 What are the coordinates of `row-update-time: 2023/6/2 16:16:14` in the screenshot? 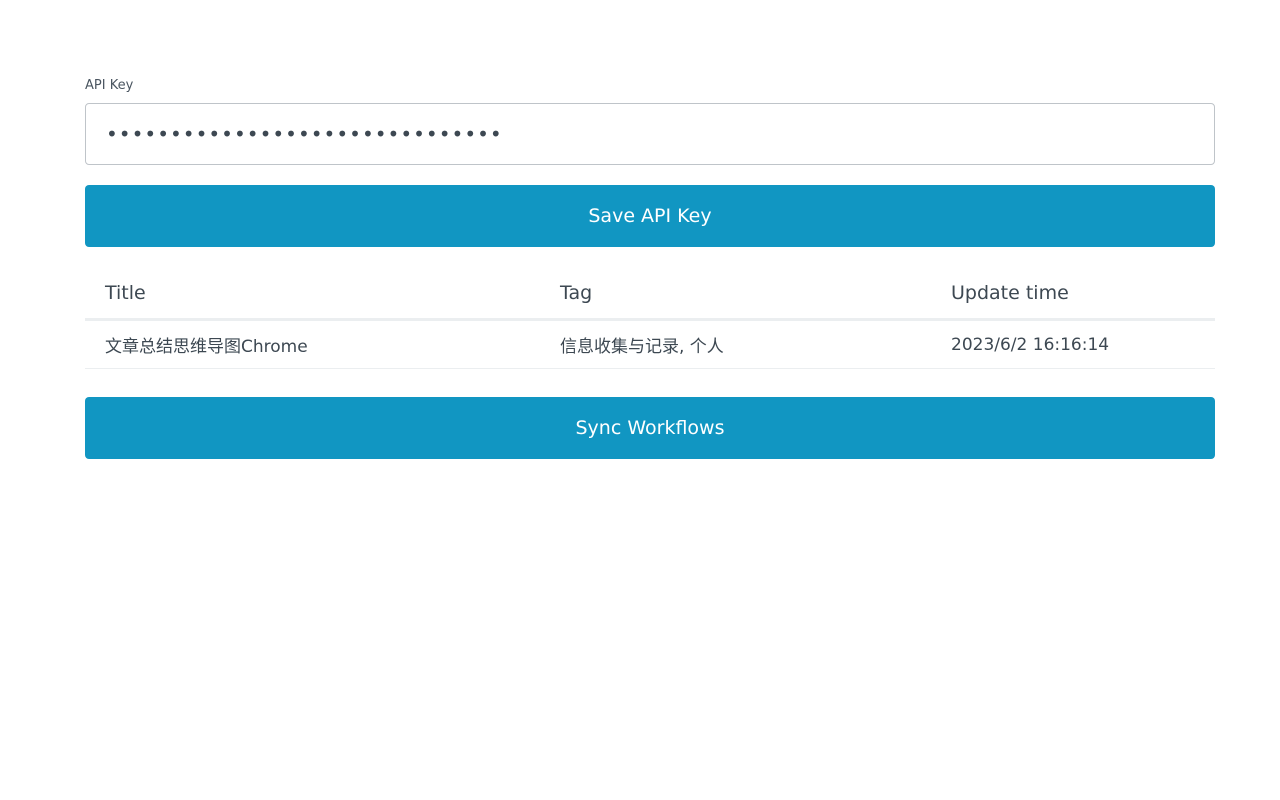 It's located at (1073, 344).